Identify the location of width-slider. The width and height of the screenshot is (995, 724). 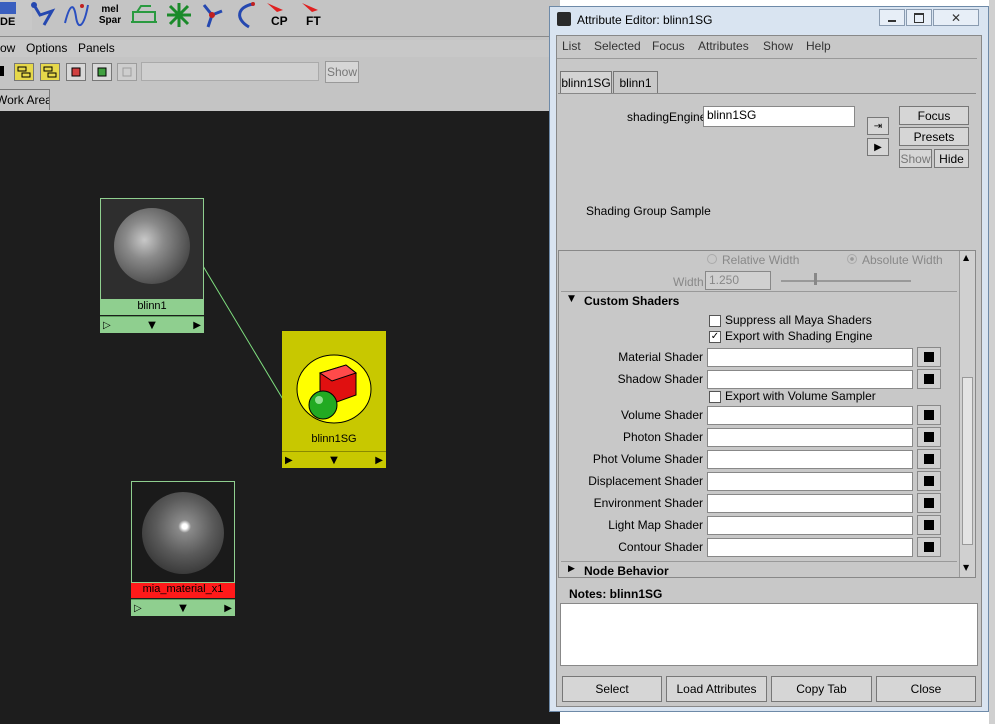
(846, 281).